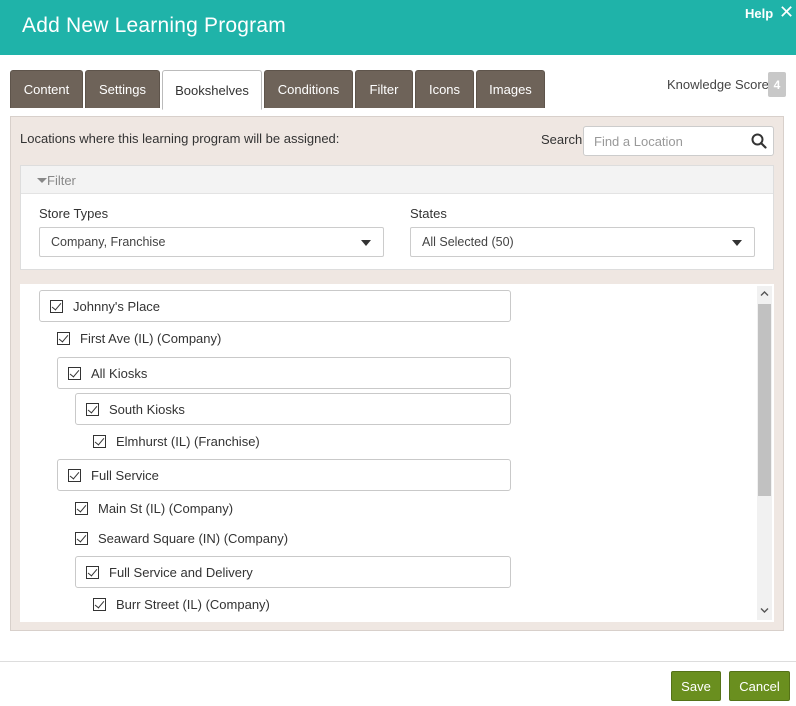 The image size is (796, 706). Describe the element at coordinates (293, 409) in the screenshot. I see `tree-node-south-kiosks: South Kiosks` at that location.